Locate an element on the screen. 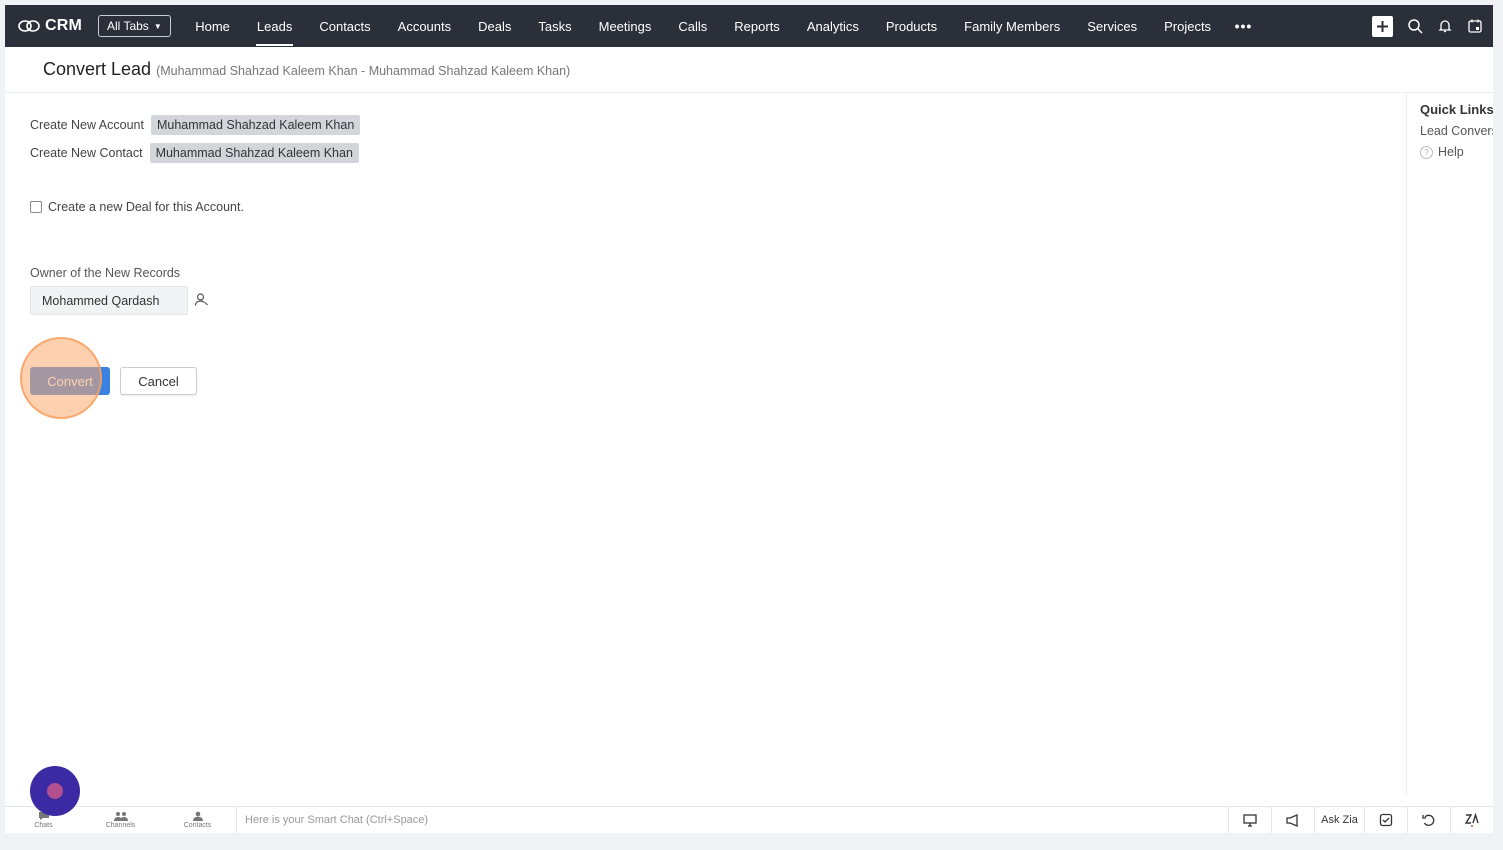 The width and height of the screenshot is (1503, 850). crm-logo: CRM is located at coordinates (58, 26).